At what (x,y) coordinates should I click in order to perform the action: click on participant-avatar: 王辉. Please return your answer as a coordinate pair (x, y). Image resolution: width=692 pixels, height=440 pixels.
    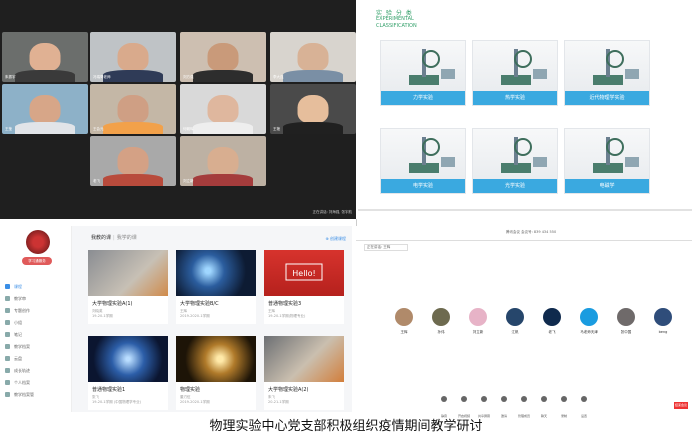
    Looking at the image, I should click on (404, 321).